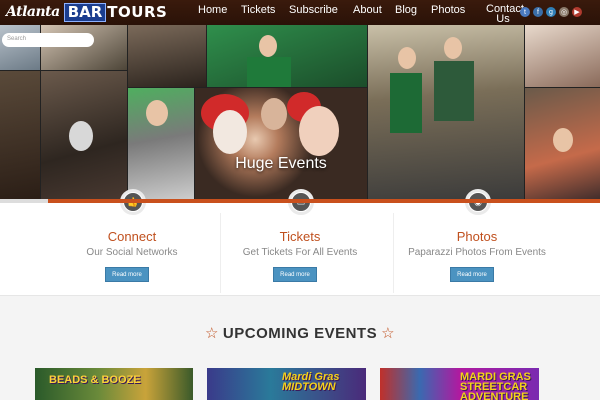 The width and height of the screenshot is (600, 400). I want to click on logo-tours: TOURS, so click(137, 12).